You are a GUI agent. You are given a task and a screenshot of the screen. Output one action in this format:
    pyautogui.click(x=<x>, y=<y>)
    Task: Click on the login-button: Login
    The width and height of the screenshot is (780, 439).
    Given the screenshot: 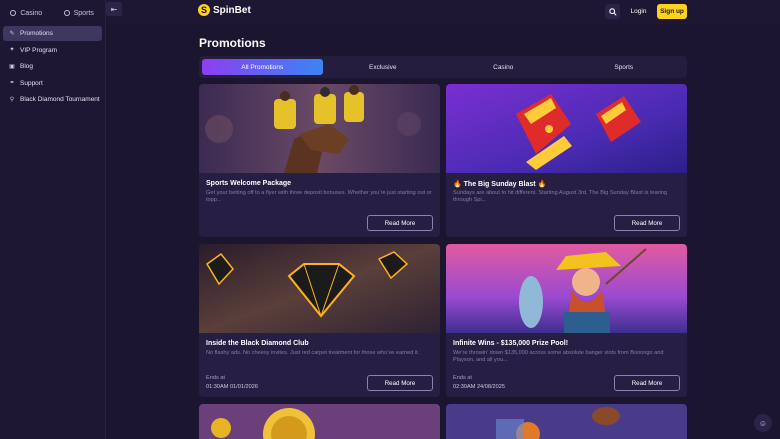 What is the action you would take?
    pyautogui.click(x=638, y=11)
    